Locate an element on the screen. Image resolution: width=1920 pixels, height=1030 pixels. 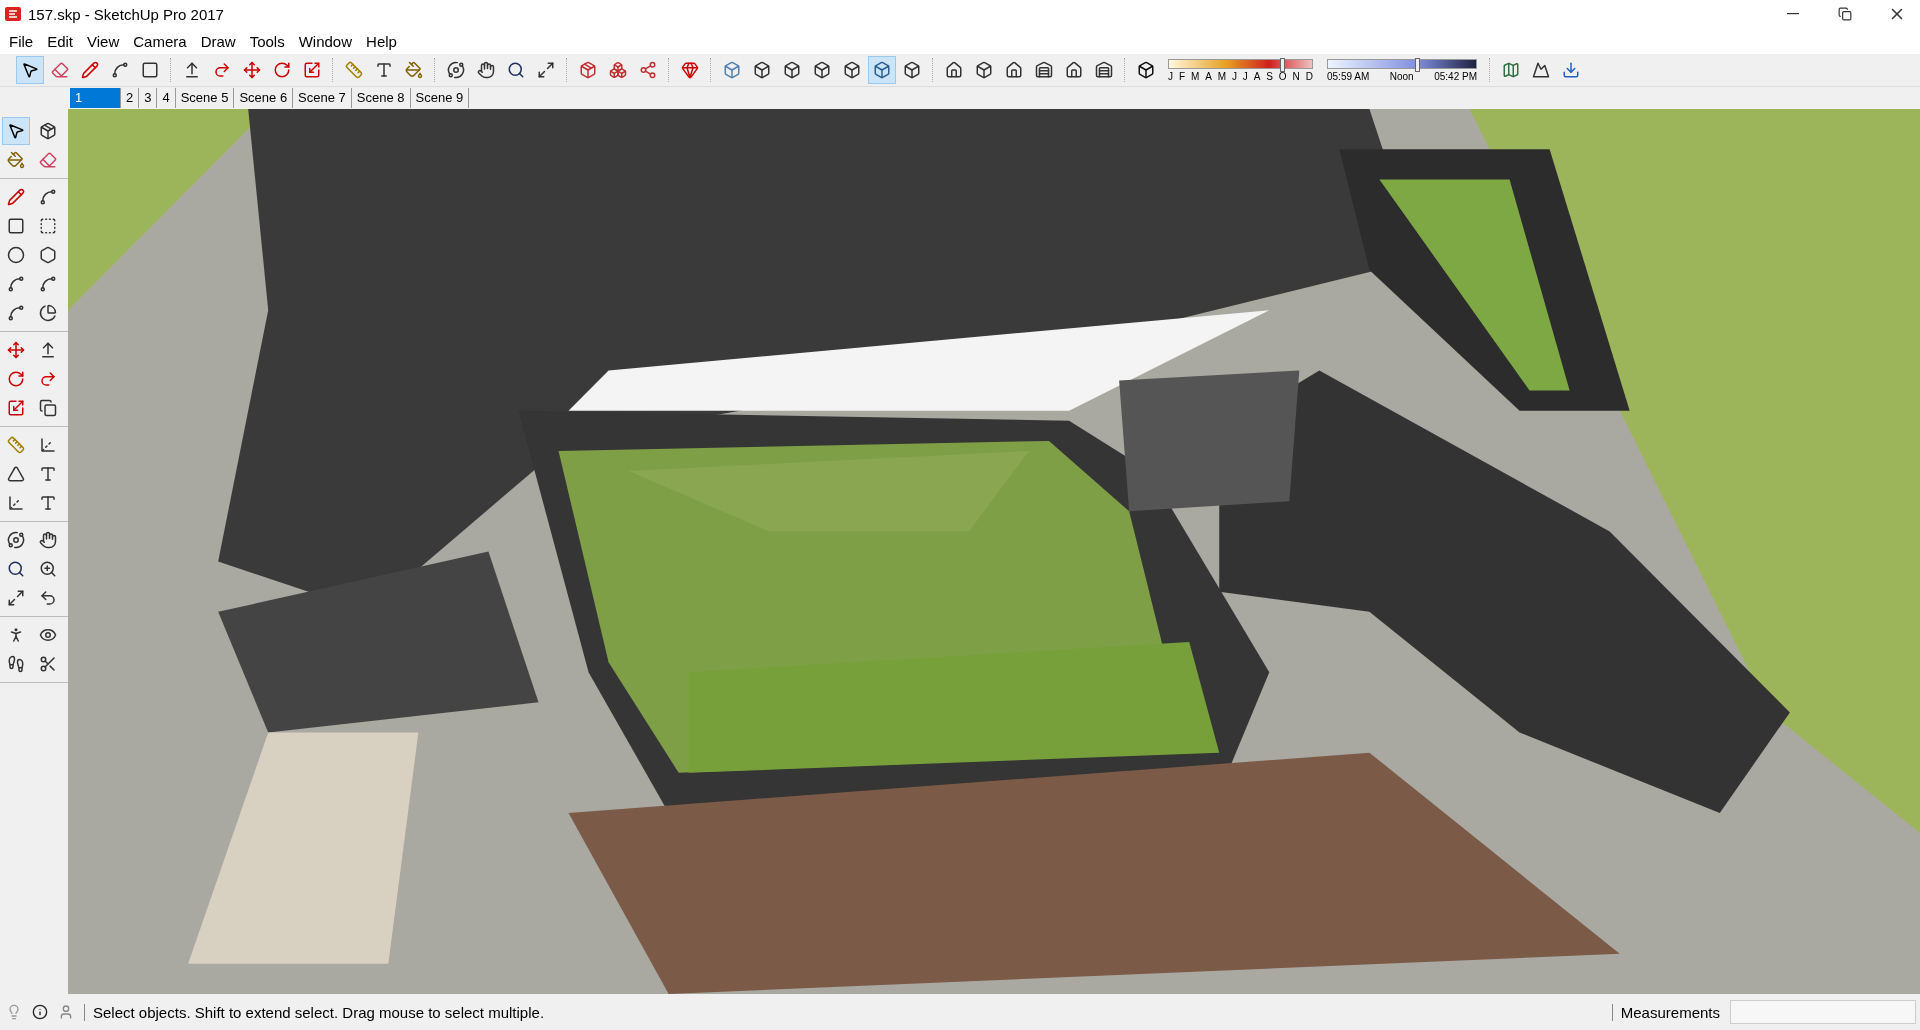
scene-tab: 2 is located at coordinates (130, 98).